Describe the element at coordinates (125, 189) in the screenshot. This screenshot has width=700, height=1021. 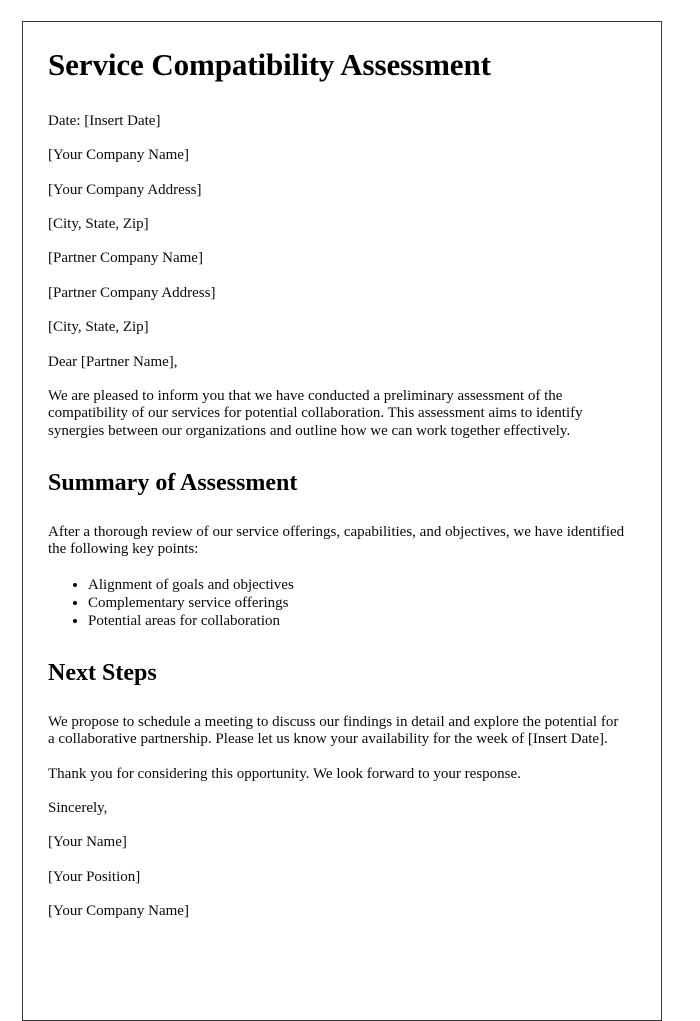
I see `sender-company-address: [Your Company Address]` at that location.